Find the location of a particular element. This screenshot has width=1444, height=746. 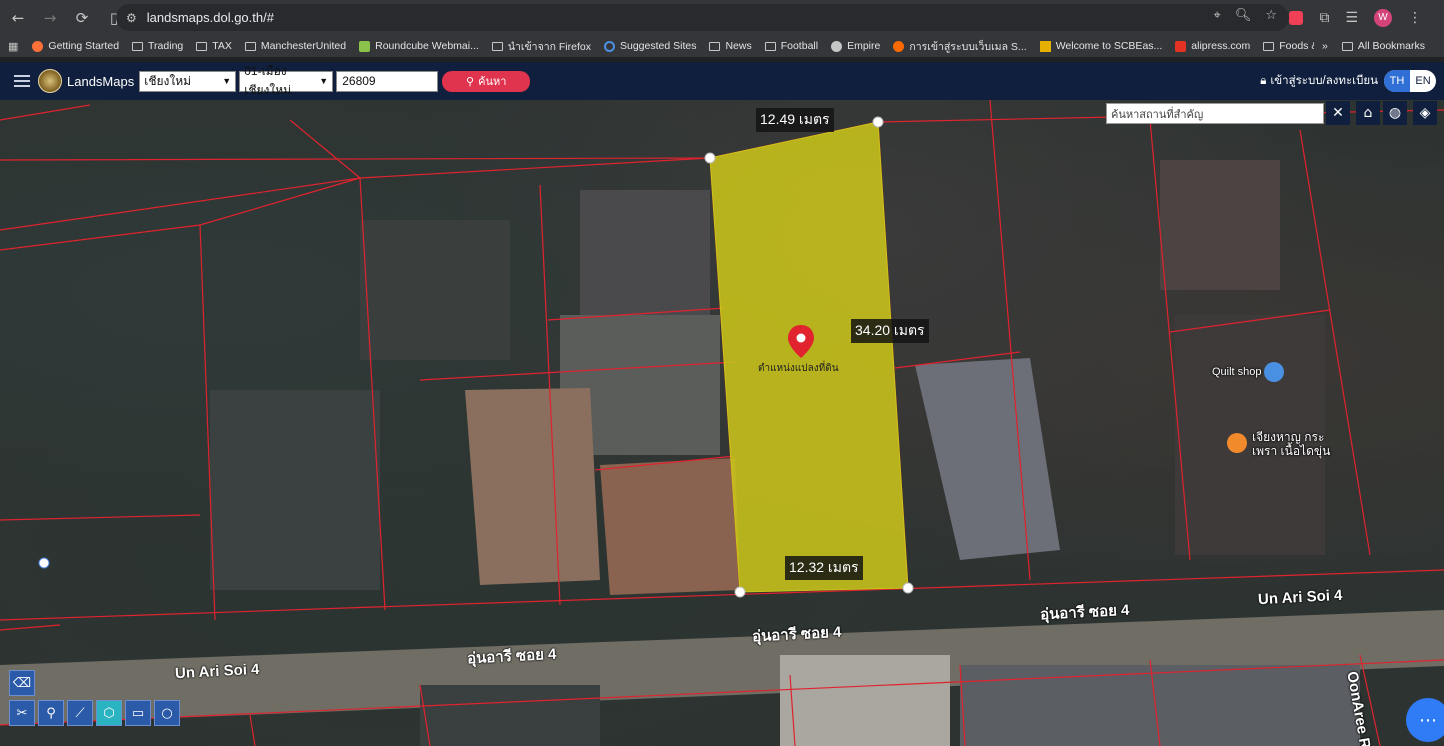

dimension-top: 12.49 เมตร is located at coordinates (795, 120).